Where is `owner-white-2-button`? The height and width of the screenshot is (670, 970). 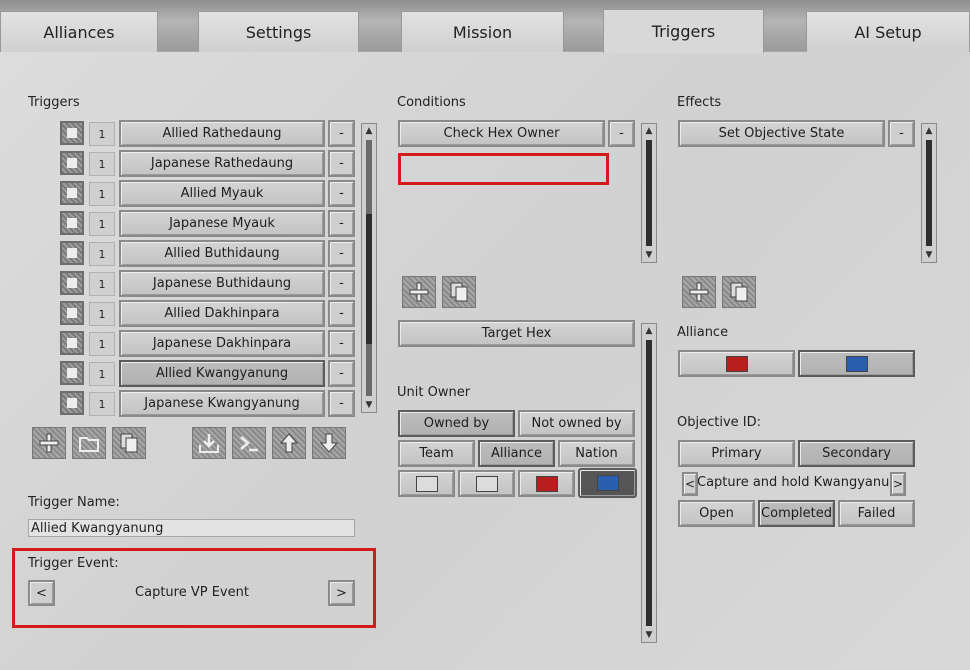
owner-white-2-button is located at coordinates (486, 483).